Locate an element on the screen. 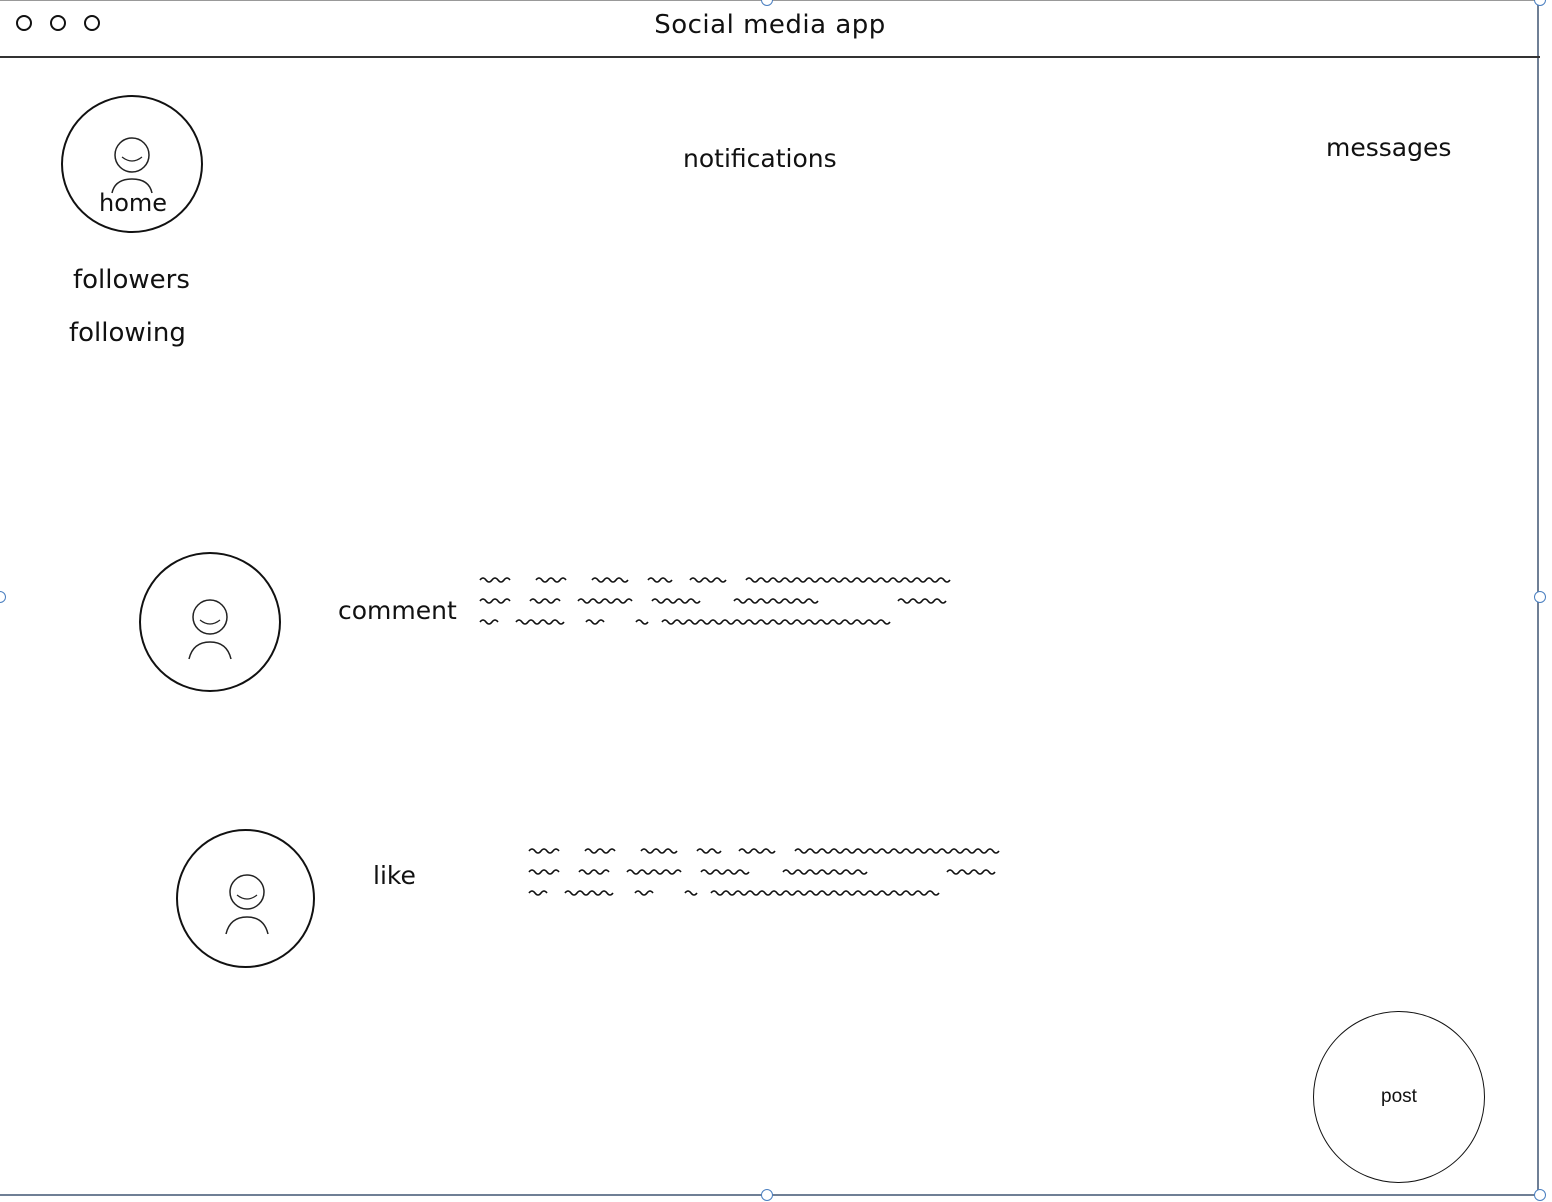 The width and height of the screenshot is (1552, 1202). home-avatar-button: home is located at coordinates (132, 164).